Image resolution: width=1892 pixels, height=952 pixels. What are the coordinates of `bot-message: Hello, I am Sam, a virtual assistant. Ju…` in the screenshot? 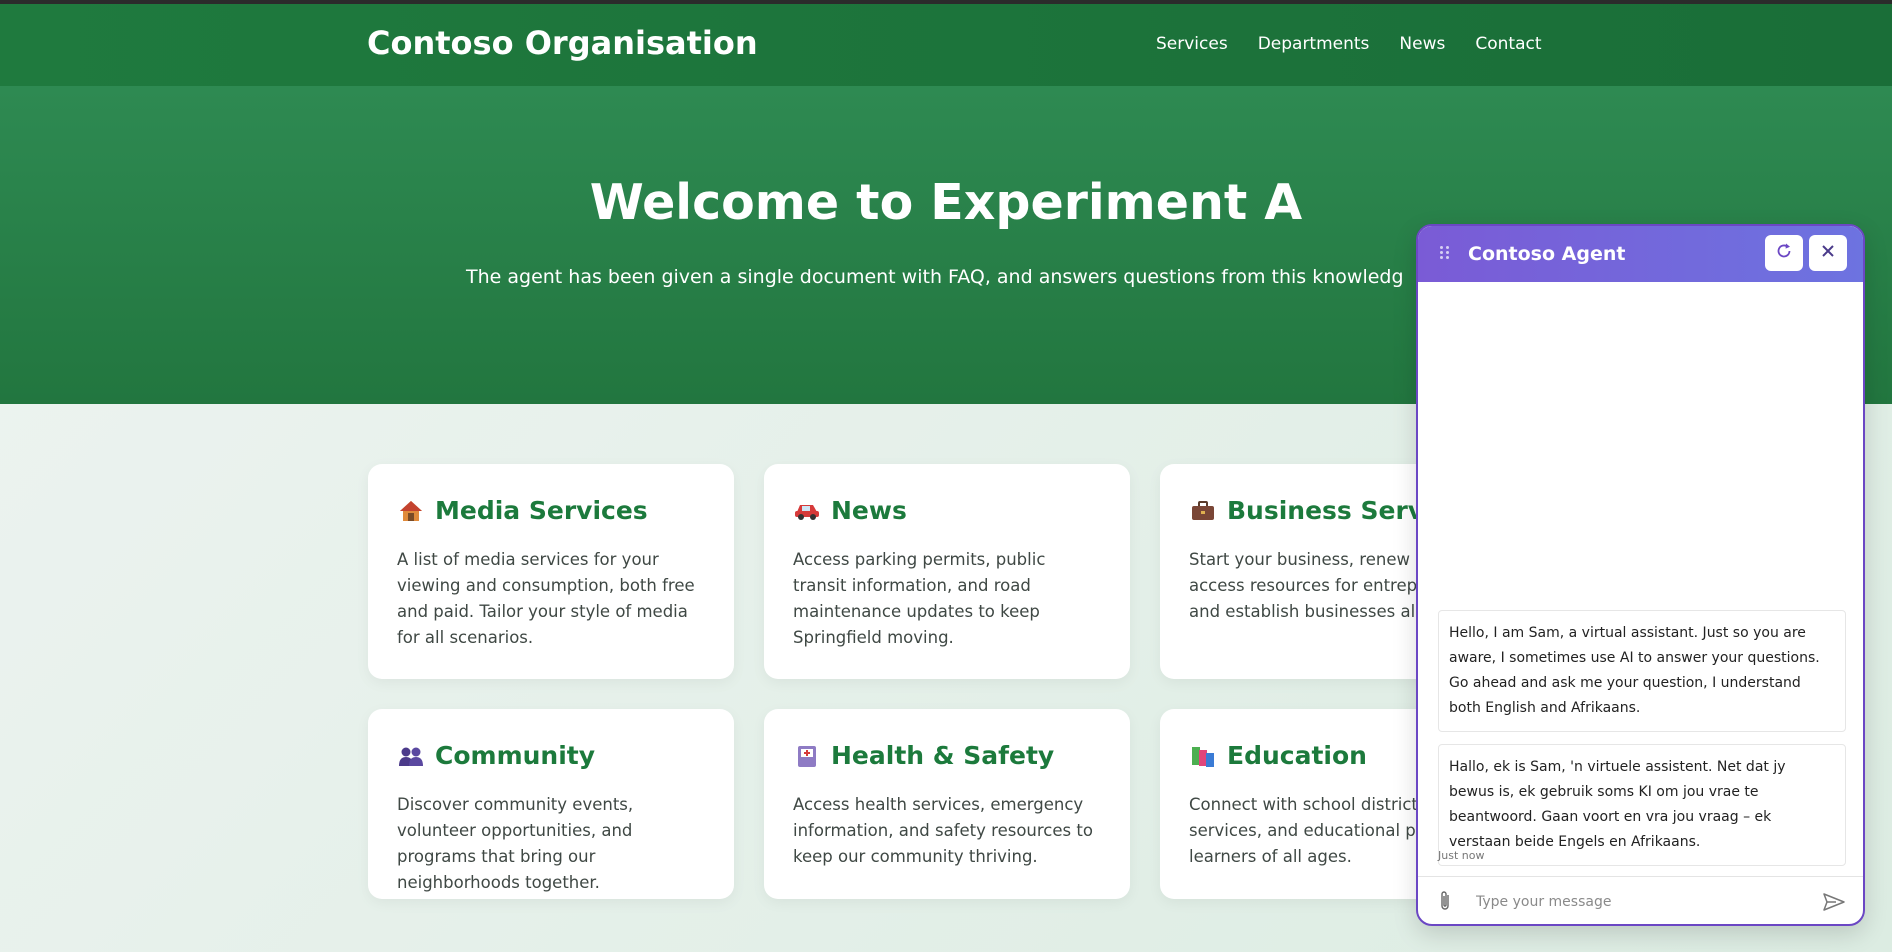 It's located at (1642, 671).